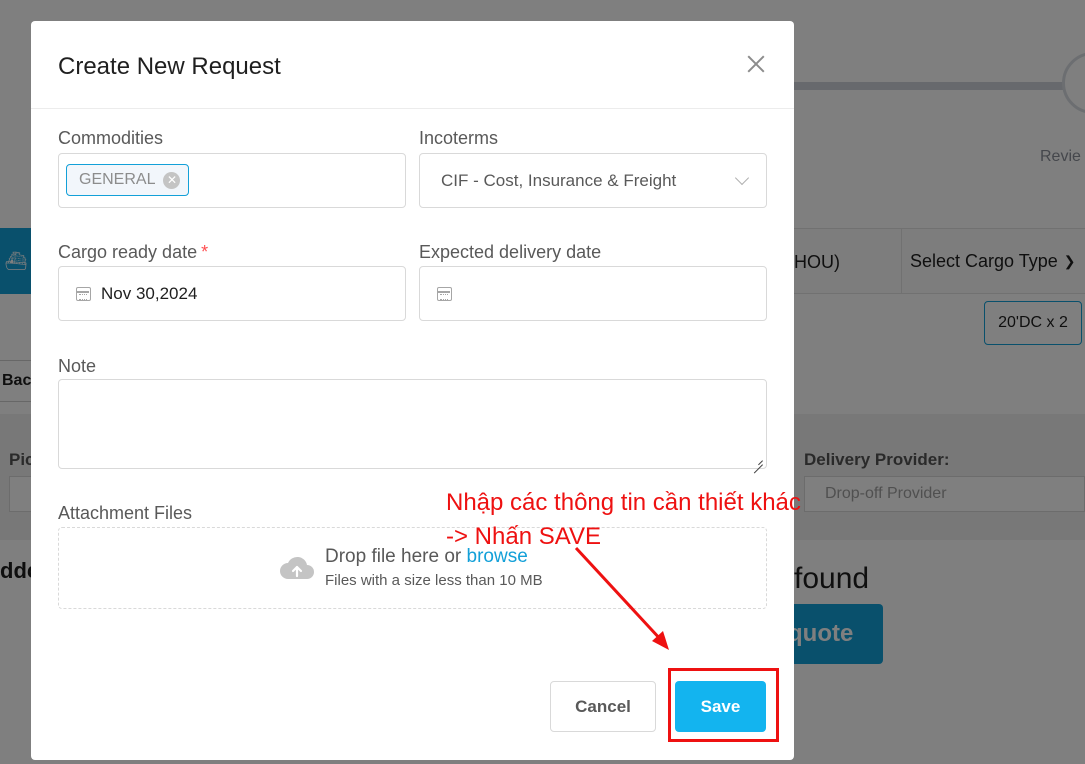 The height and width of the screenshot is (764, 1085). Describe the element at coordinates (204, 252) in the screenshot. I see `required-mark: *` at that location.